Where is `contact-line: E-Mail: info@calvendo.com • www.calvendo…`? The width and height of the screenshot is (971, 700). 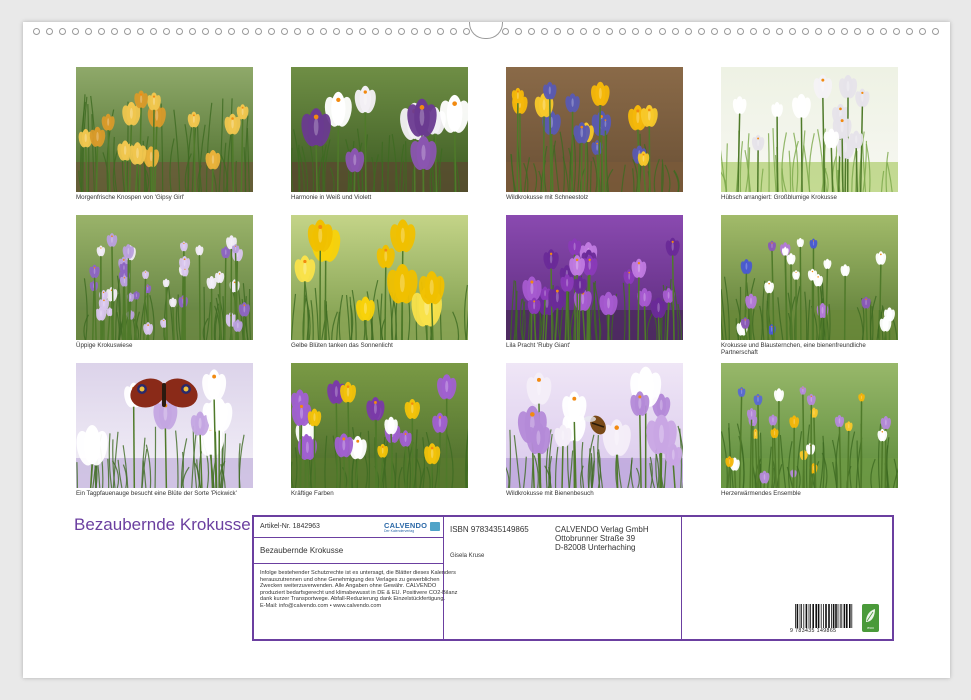
contact-line: E-Mail: info@calvendo.com • www.calvendo… is located at coordinates (321, 605).